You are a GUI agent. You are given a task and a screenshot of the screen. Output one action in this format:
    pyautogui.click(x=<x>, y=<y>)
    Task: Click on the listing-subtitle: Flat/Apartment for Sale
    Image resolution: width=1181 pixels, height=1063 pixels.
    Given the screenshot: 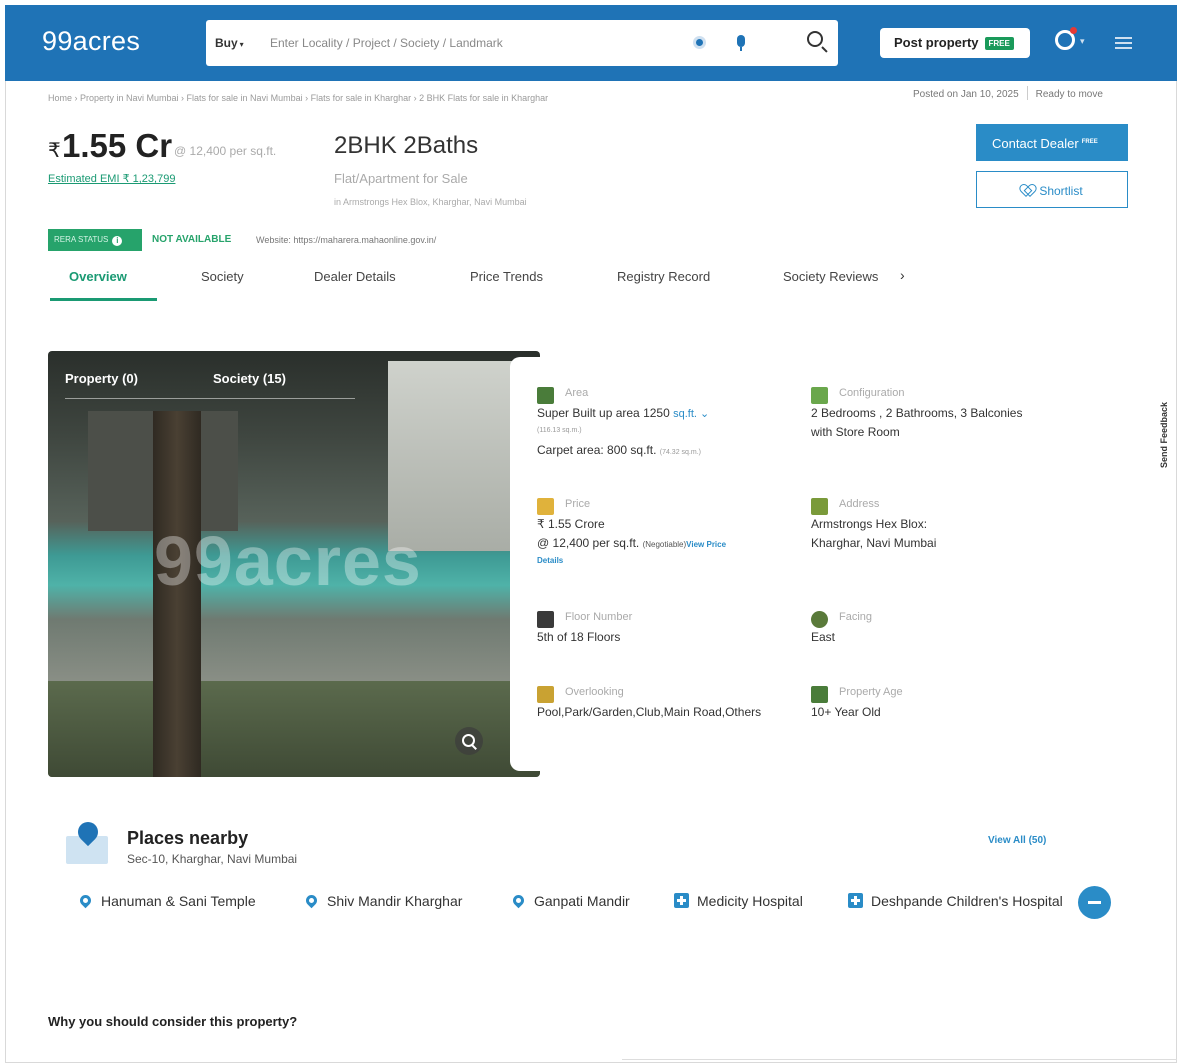 What is the action you would take?
    pyautogui.click(x=401, y=178)
    